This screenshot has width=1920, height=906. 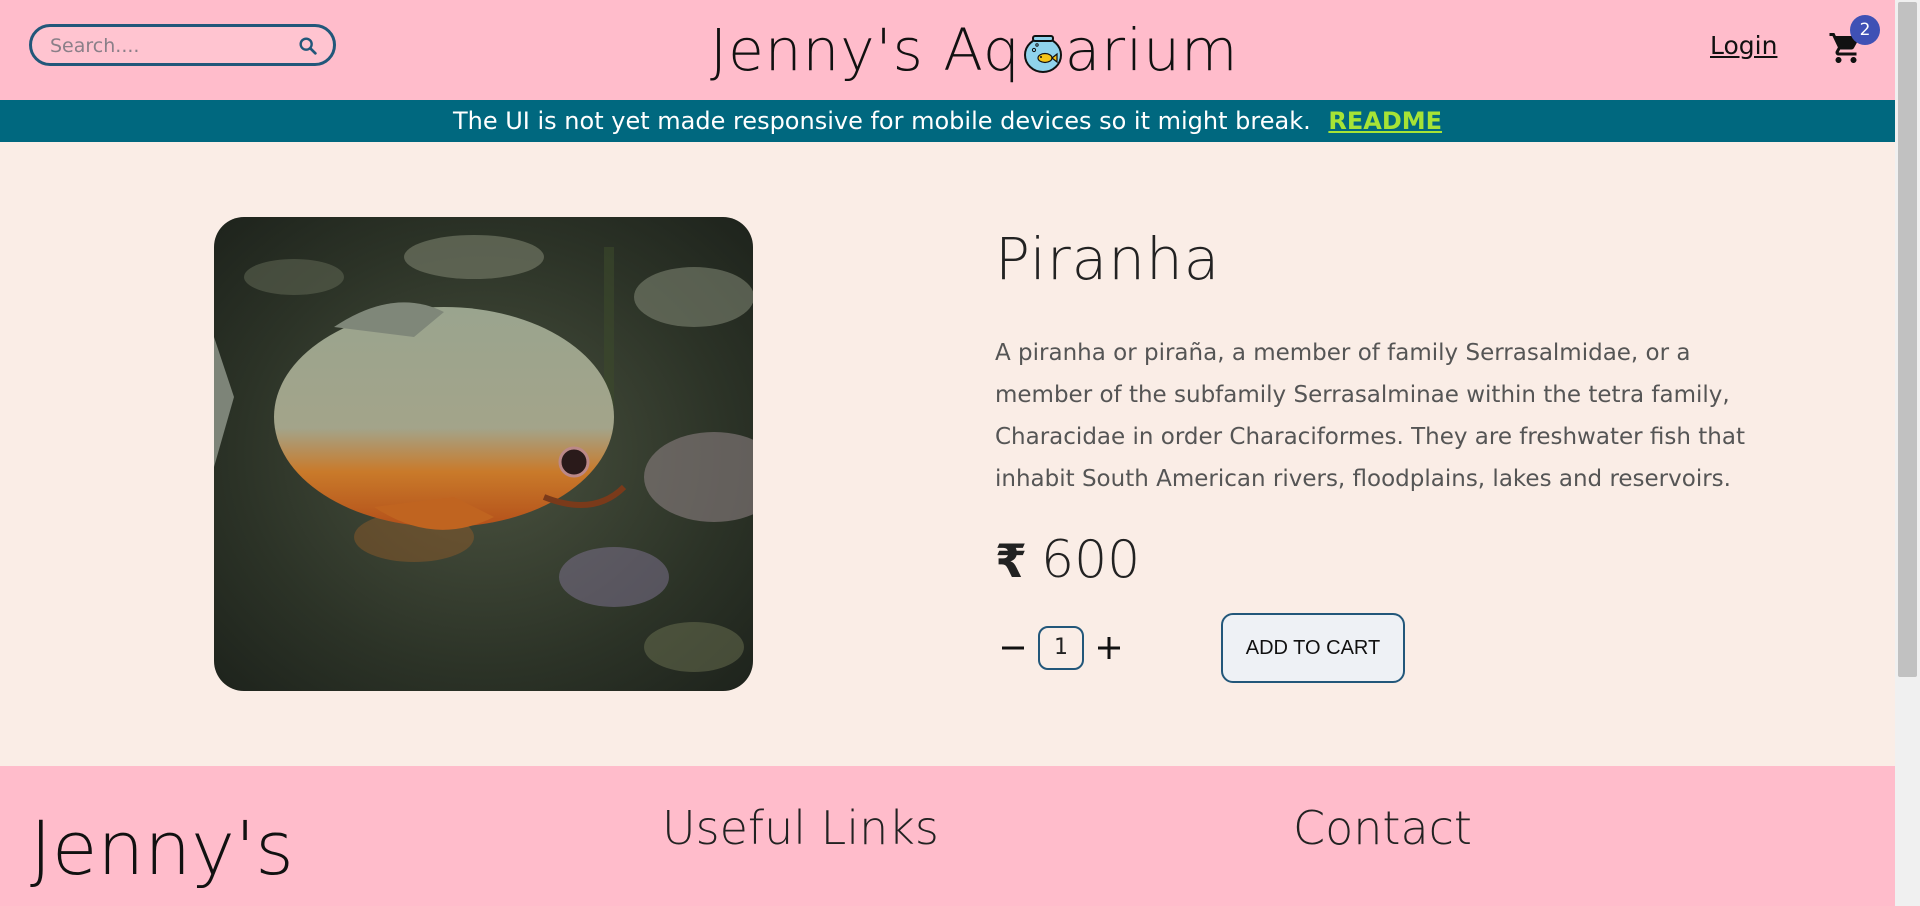 I want to click on brand-text-end: arium, so click(x=1151, y=50).